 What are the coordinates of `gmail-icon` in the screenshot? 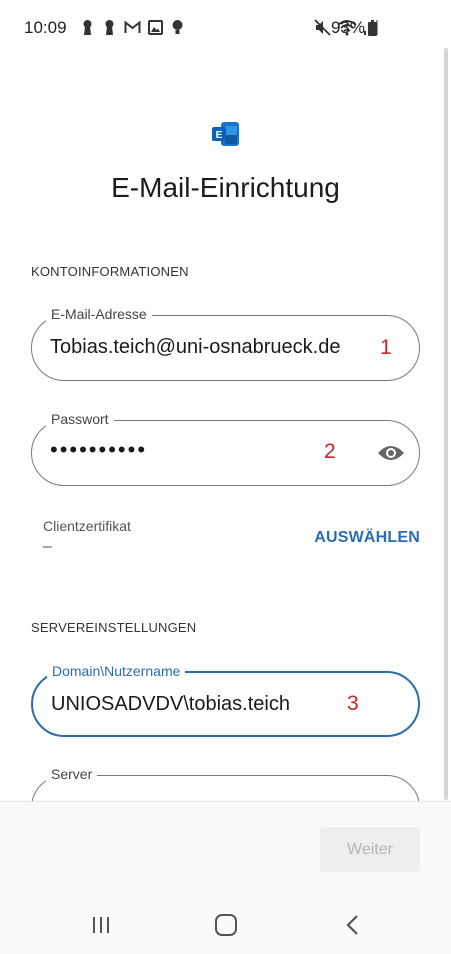 It's located at (132, 26).